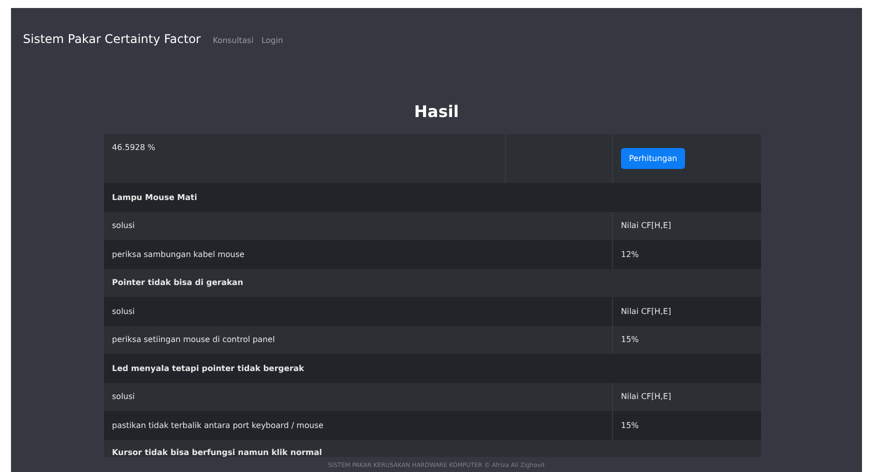 The image size is (872, 472). I want to click on table-cell: 12%, so click(686, 254).